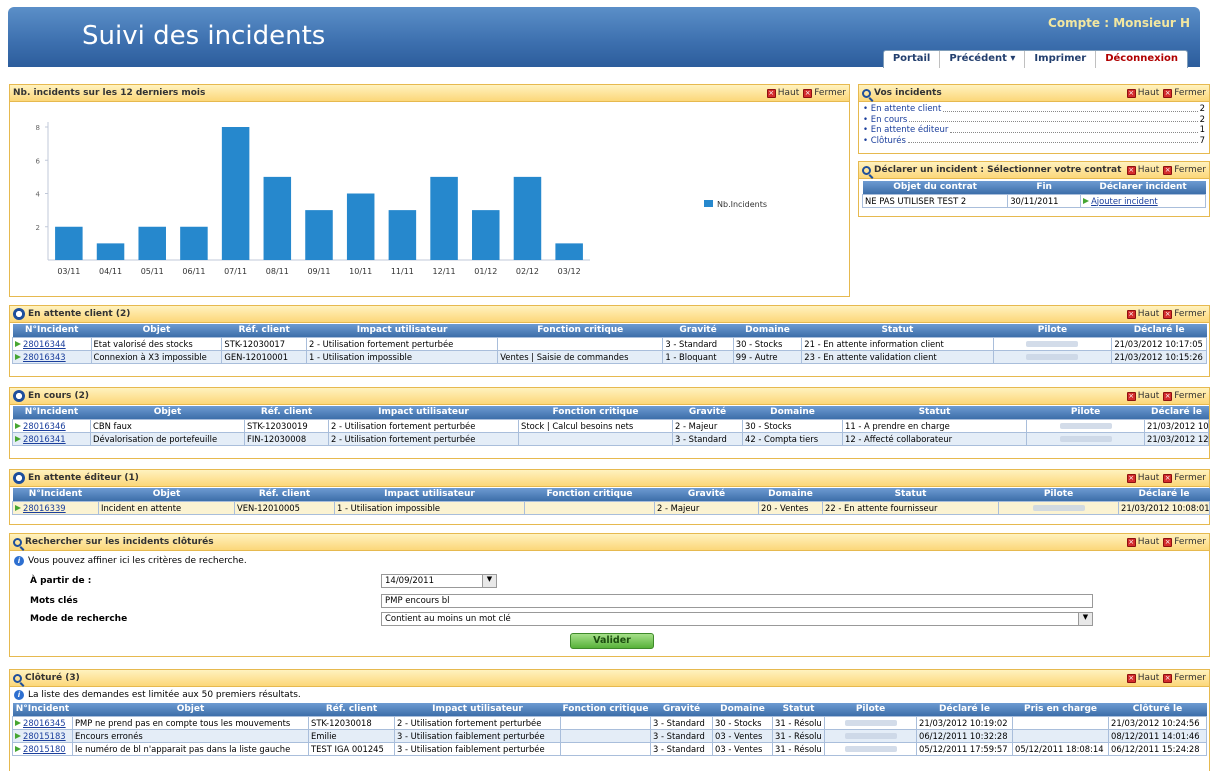 Image resolution: width=1211 pixels, height=771 pixels. Describe the element at coordinates (737, 601) in the screenshot. I see `keywords-input: PMP encours bl` at that location.